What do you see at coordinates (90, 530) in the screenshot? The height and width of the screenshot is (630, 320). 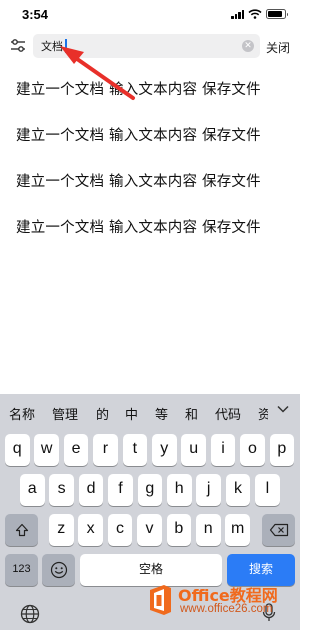 I see `key-x: x` at bounding box center [90, 530].